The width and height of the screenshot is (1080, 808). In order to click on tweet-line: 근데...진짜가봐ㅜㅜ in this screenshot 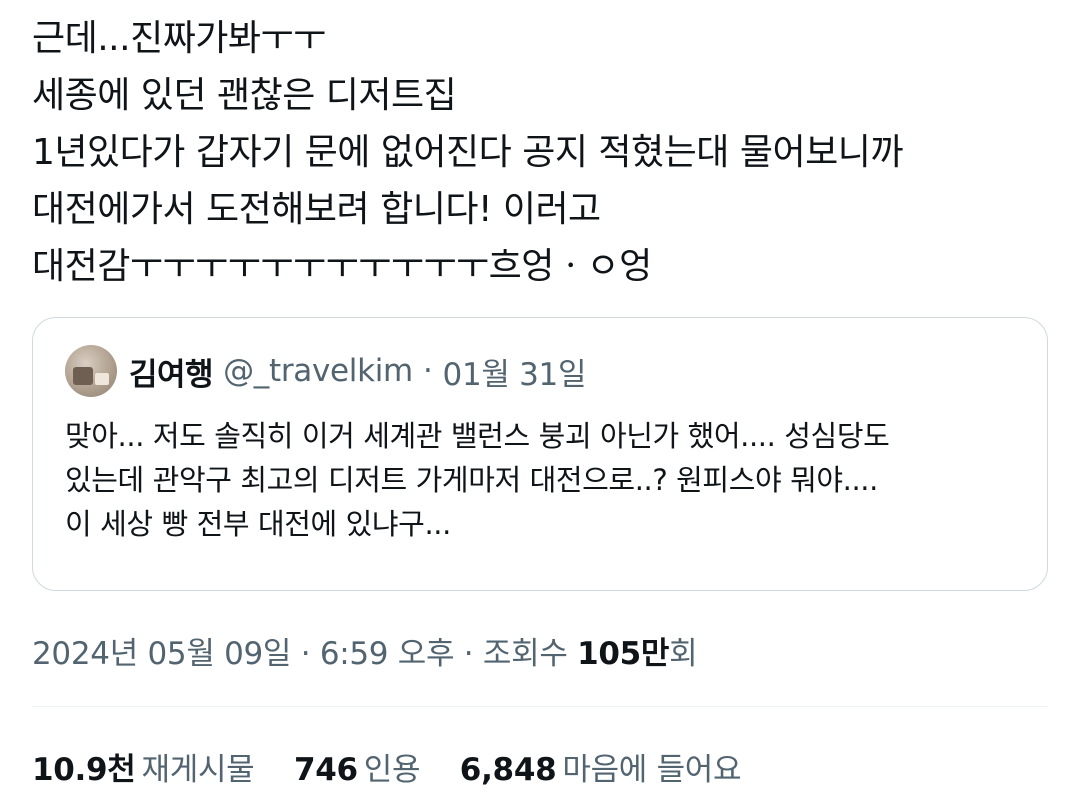, I will do `click(179, 38)`.